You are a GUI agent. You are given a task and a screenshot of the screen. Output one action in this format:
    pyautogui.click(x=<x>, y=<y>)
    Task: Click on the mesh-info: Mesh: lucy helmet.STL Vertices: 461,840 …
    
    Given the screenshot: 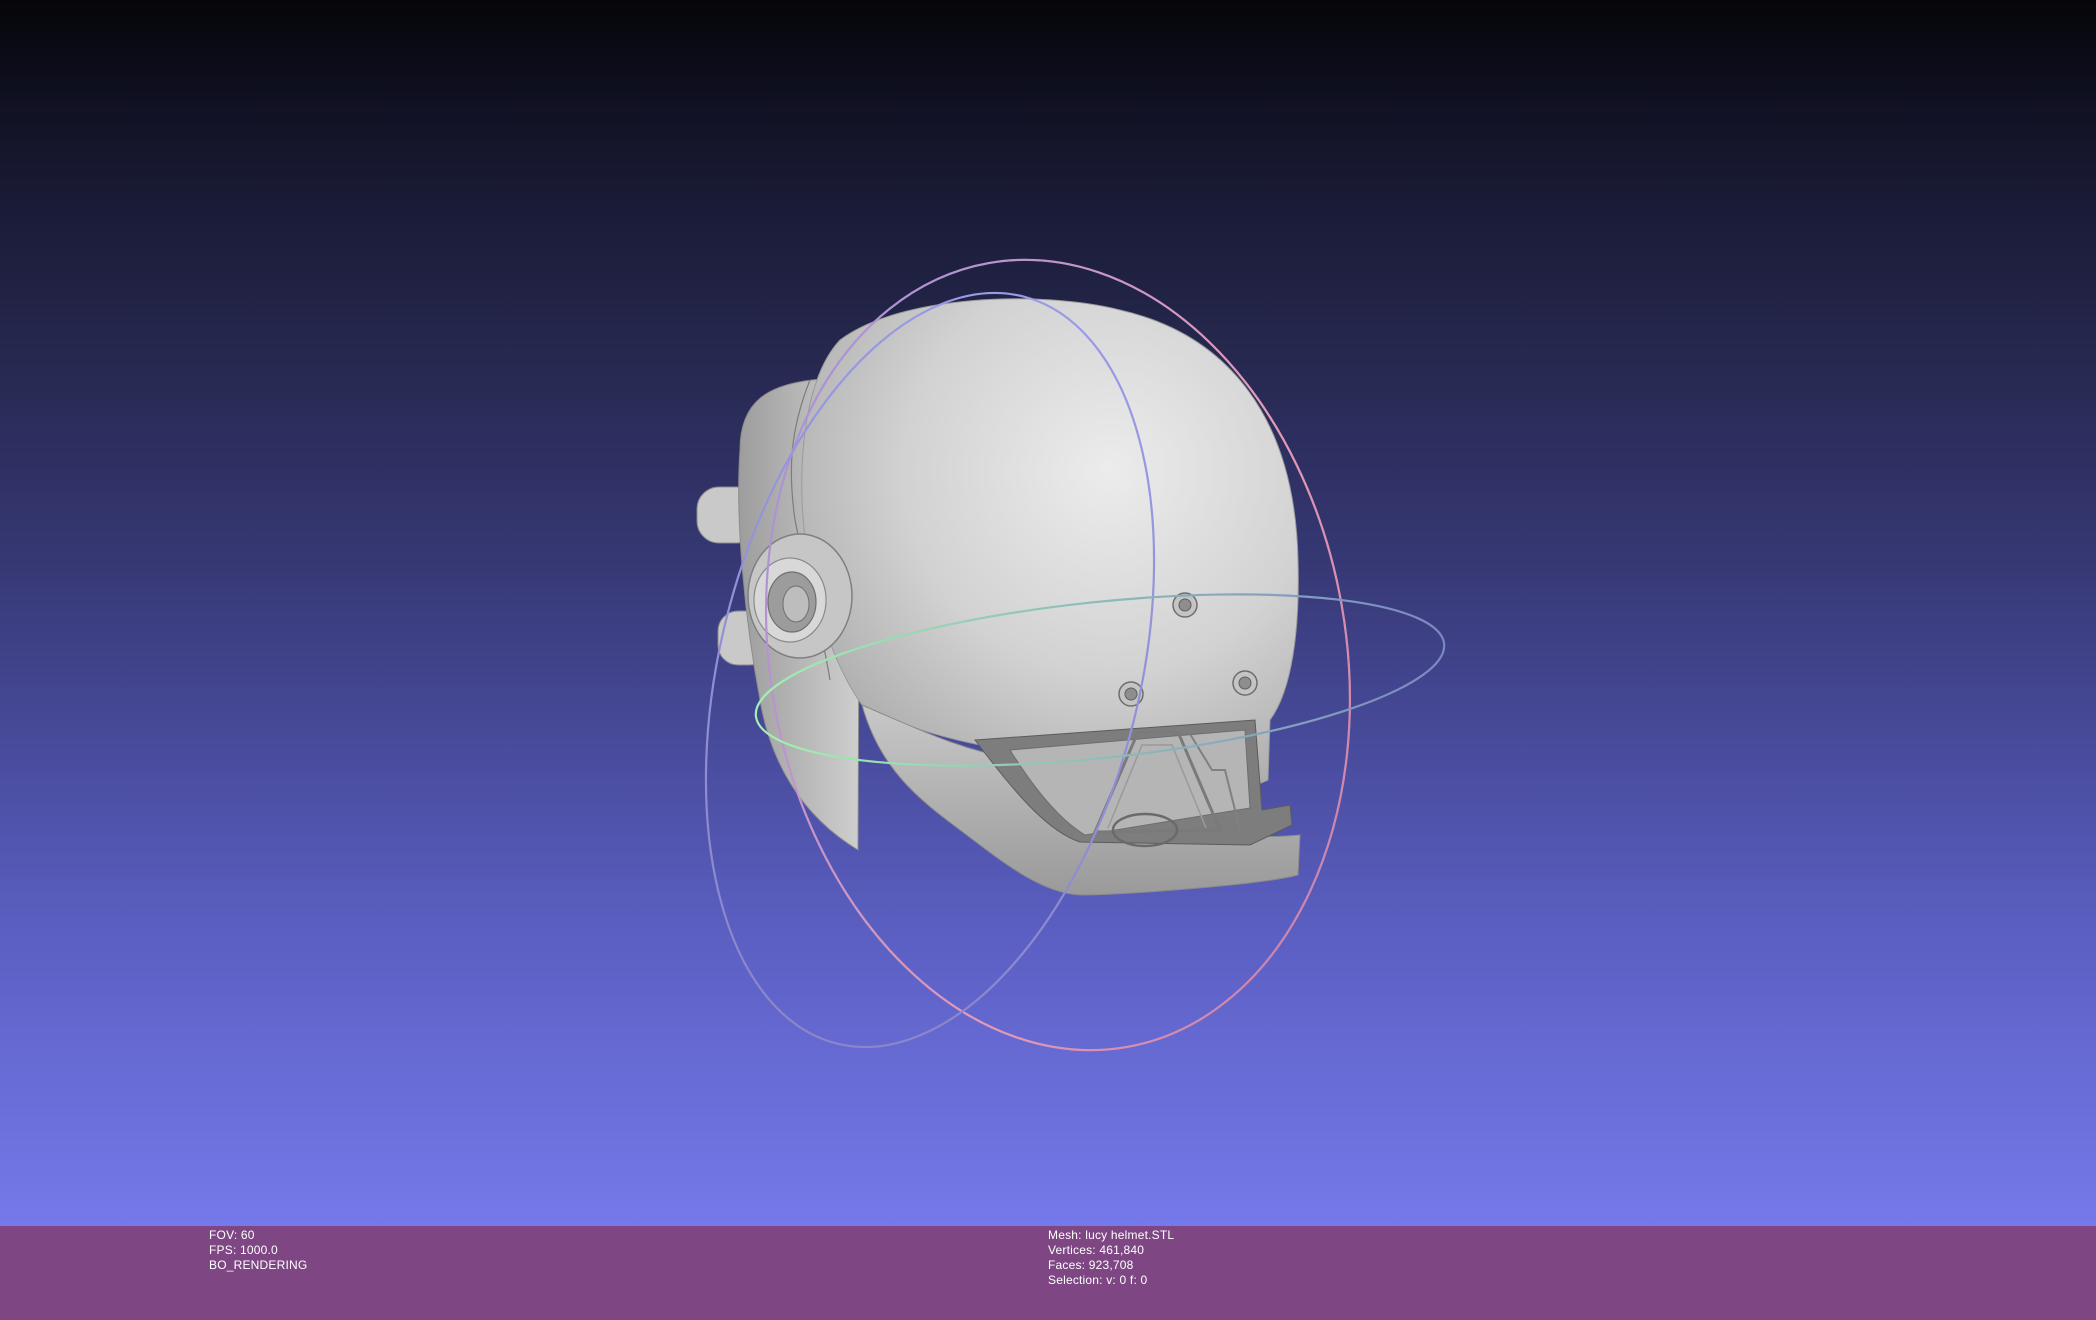 What is the action you would take?
    pyautogui.click(x=1111, y=1258)
    